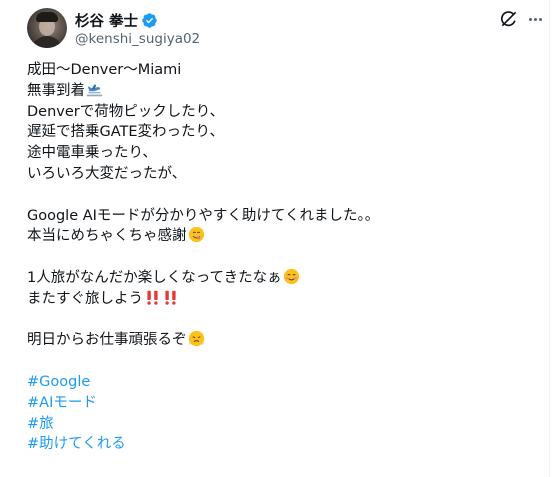 This screenshot has height=477, width=554. Describe the element at coordinates (149, 20) in the screenshot. I see `verified-badge-icon` at that location.